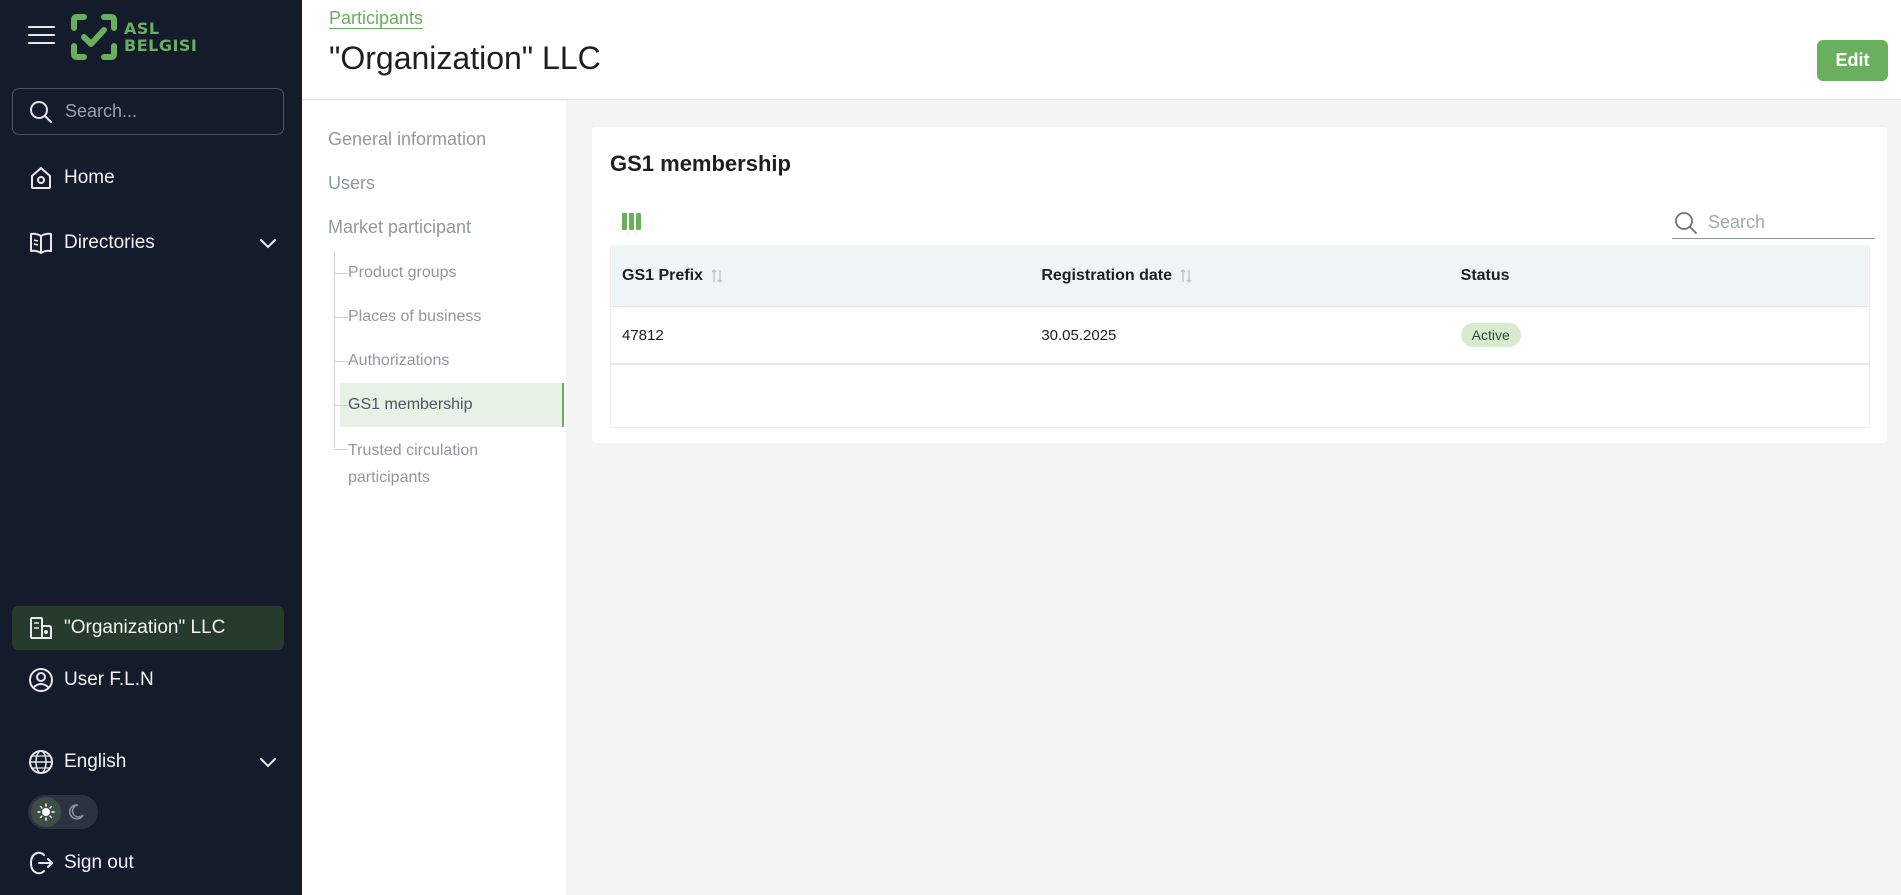  I want to click on sign-out-icon, so click(41, 863).